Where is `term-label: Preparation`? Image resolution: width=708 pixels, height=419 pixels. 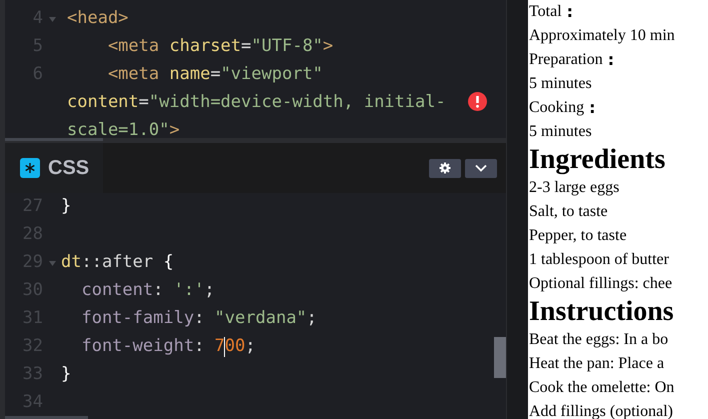 term-label: Preparation is located at coordinates (566, 60).